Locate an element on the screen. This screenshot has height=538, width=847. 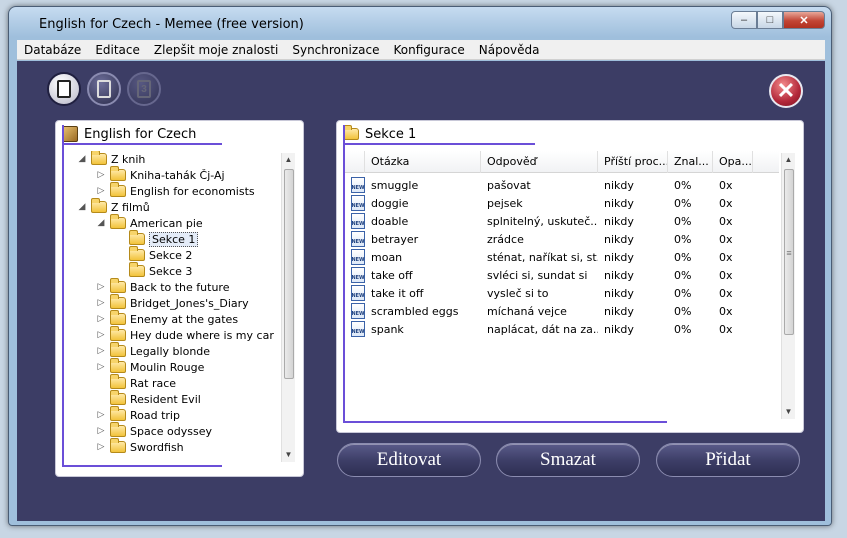
tree-item: ▷ Road trip is located at coordinates (137, 414).